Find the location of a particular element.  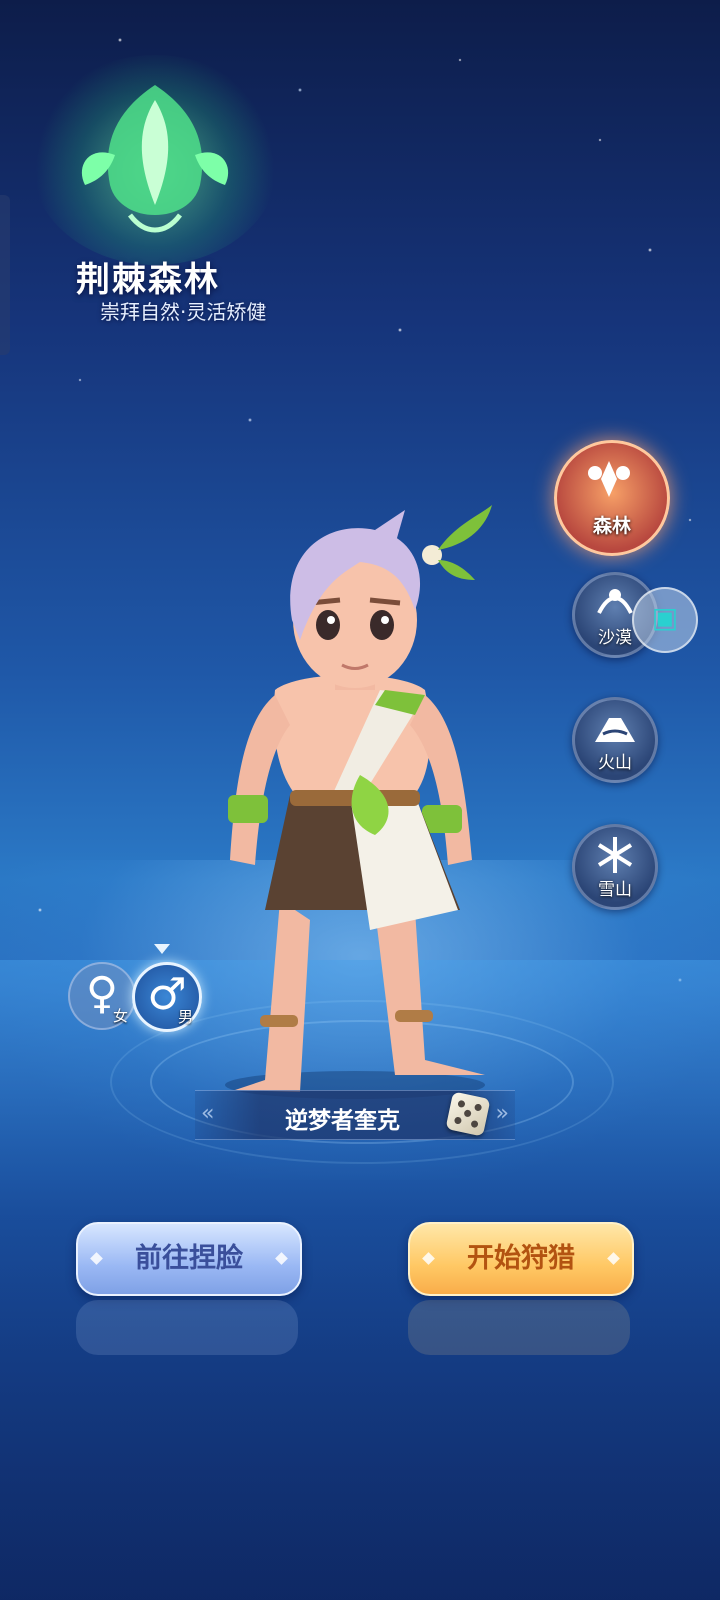

gender-selected-marker is located at coordinates (162, 949).